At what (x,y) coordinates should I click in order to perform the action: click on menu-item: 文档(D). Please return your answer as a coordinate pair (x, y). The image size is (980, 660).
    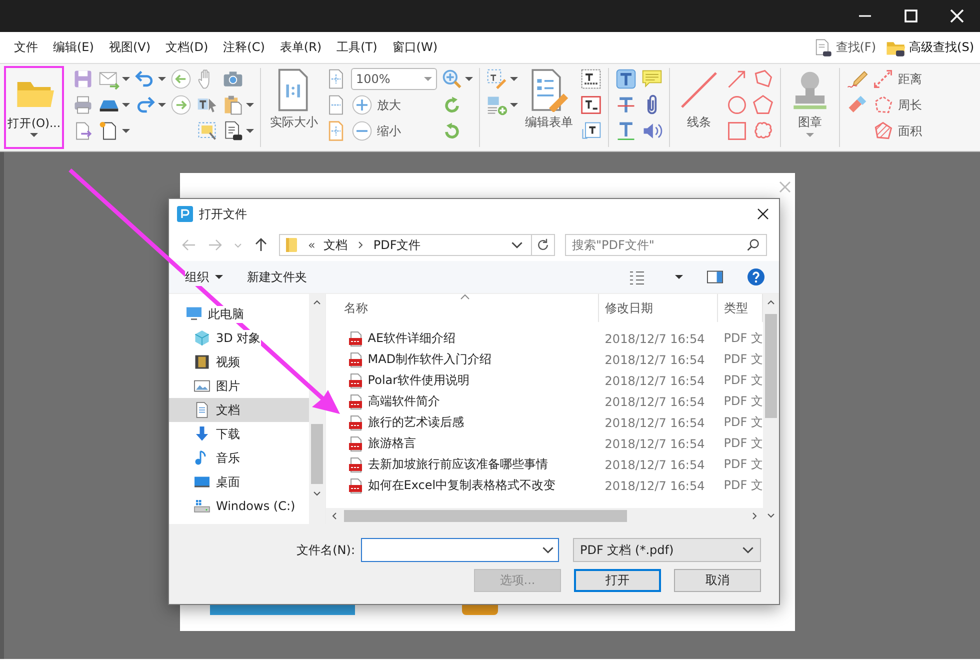
    Looking at the image, I should click on (189, 47).